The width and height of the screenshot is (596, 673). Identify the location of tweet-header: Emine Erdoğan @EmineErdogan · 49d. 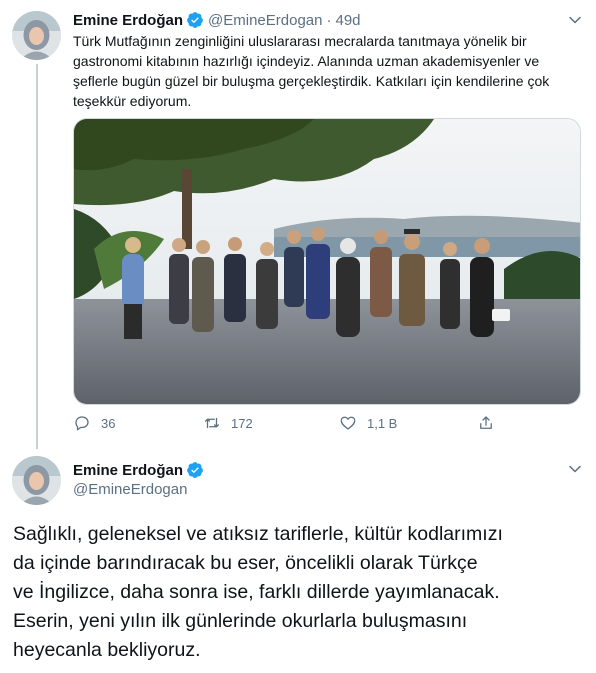
(217, 20).